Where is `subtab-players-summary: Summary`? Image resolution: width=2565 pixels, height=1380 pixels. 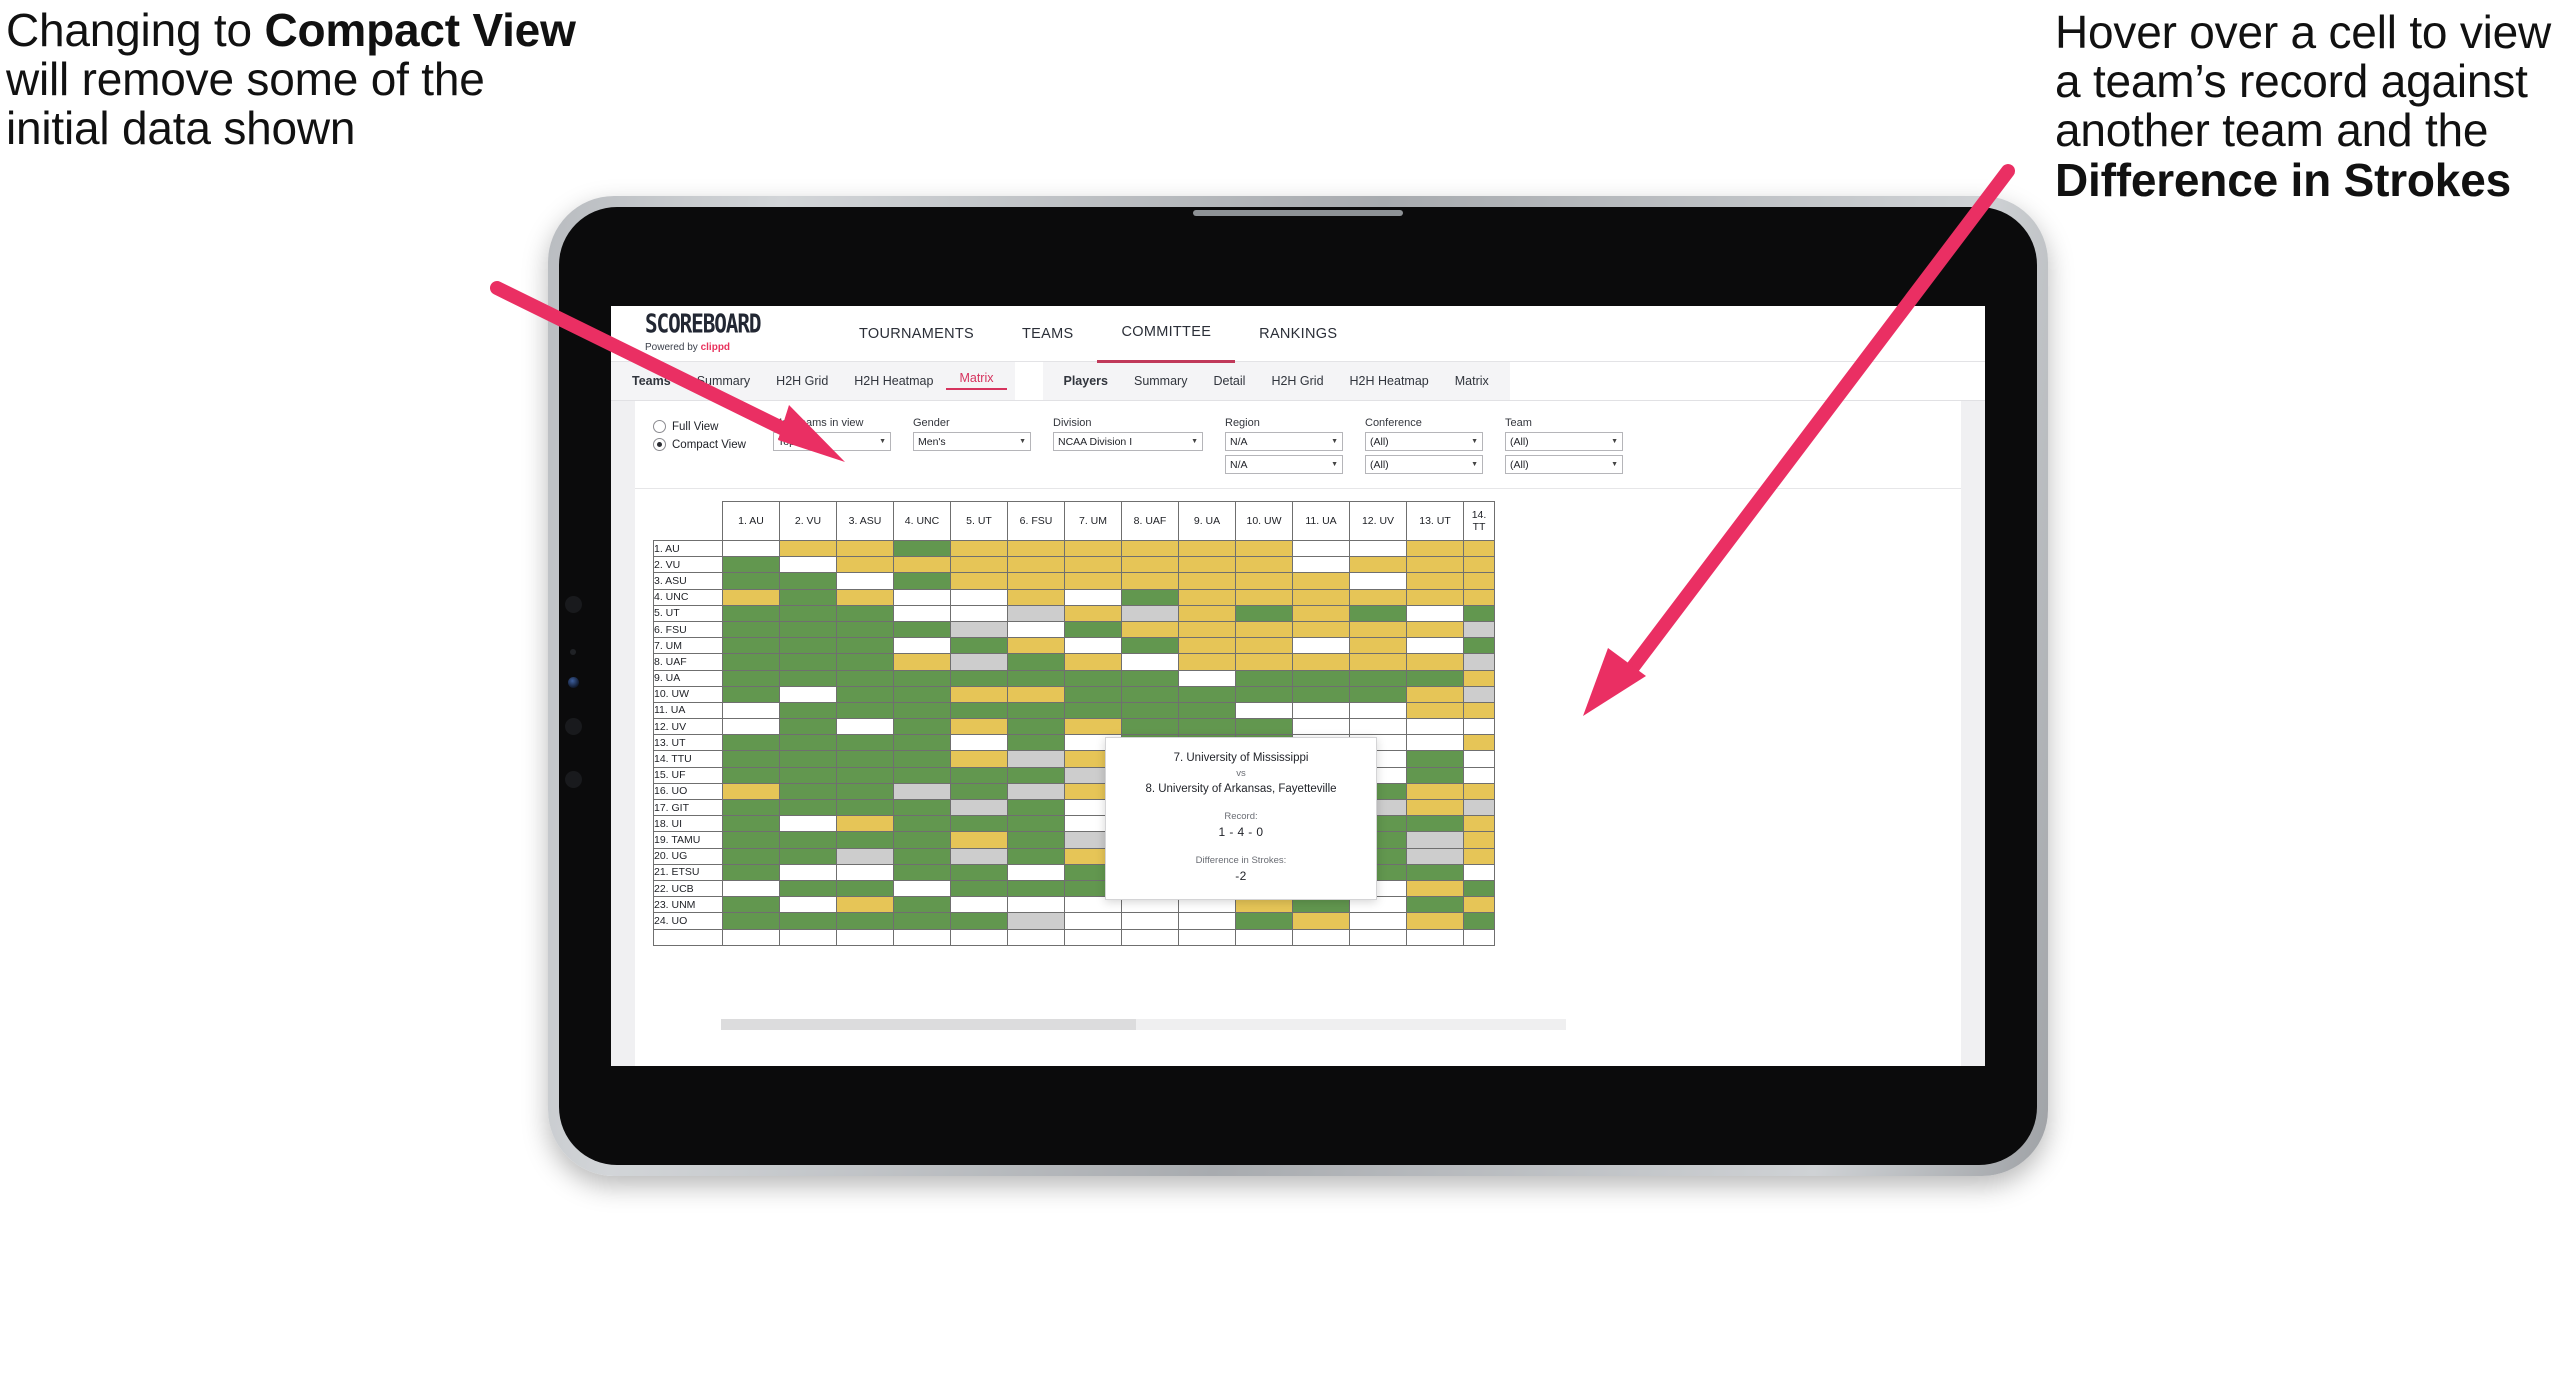
subtab-players-summary: Summary is located at coordinates (1160, 381).